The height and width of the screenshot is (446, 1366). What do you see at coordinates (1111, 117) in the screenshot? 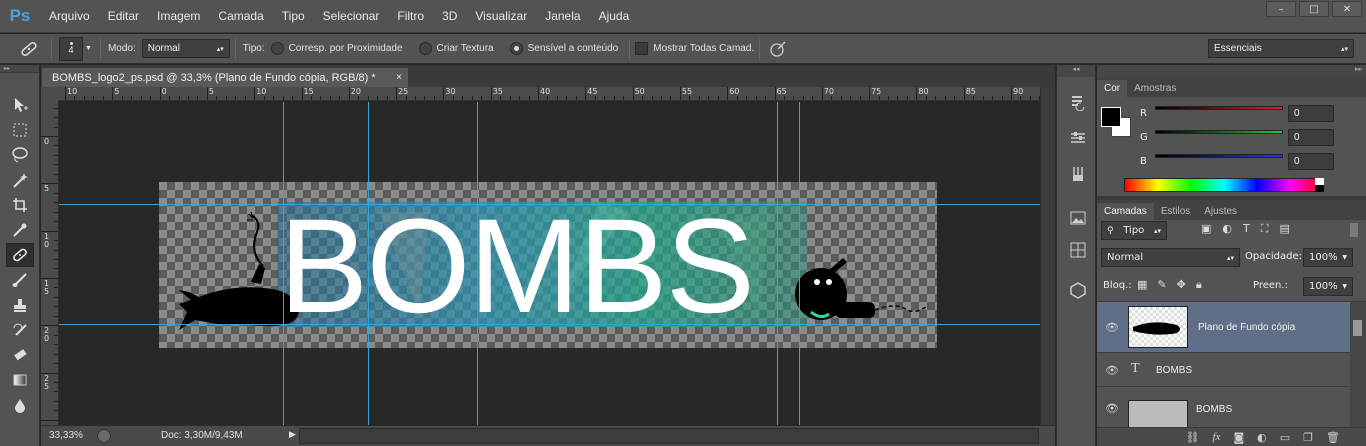
I see `foreground-color-swatch` at bounding box center [1111, 117].